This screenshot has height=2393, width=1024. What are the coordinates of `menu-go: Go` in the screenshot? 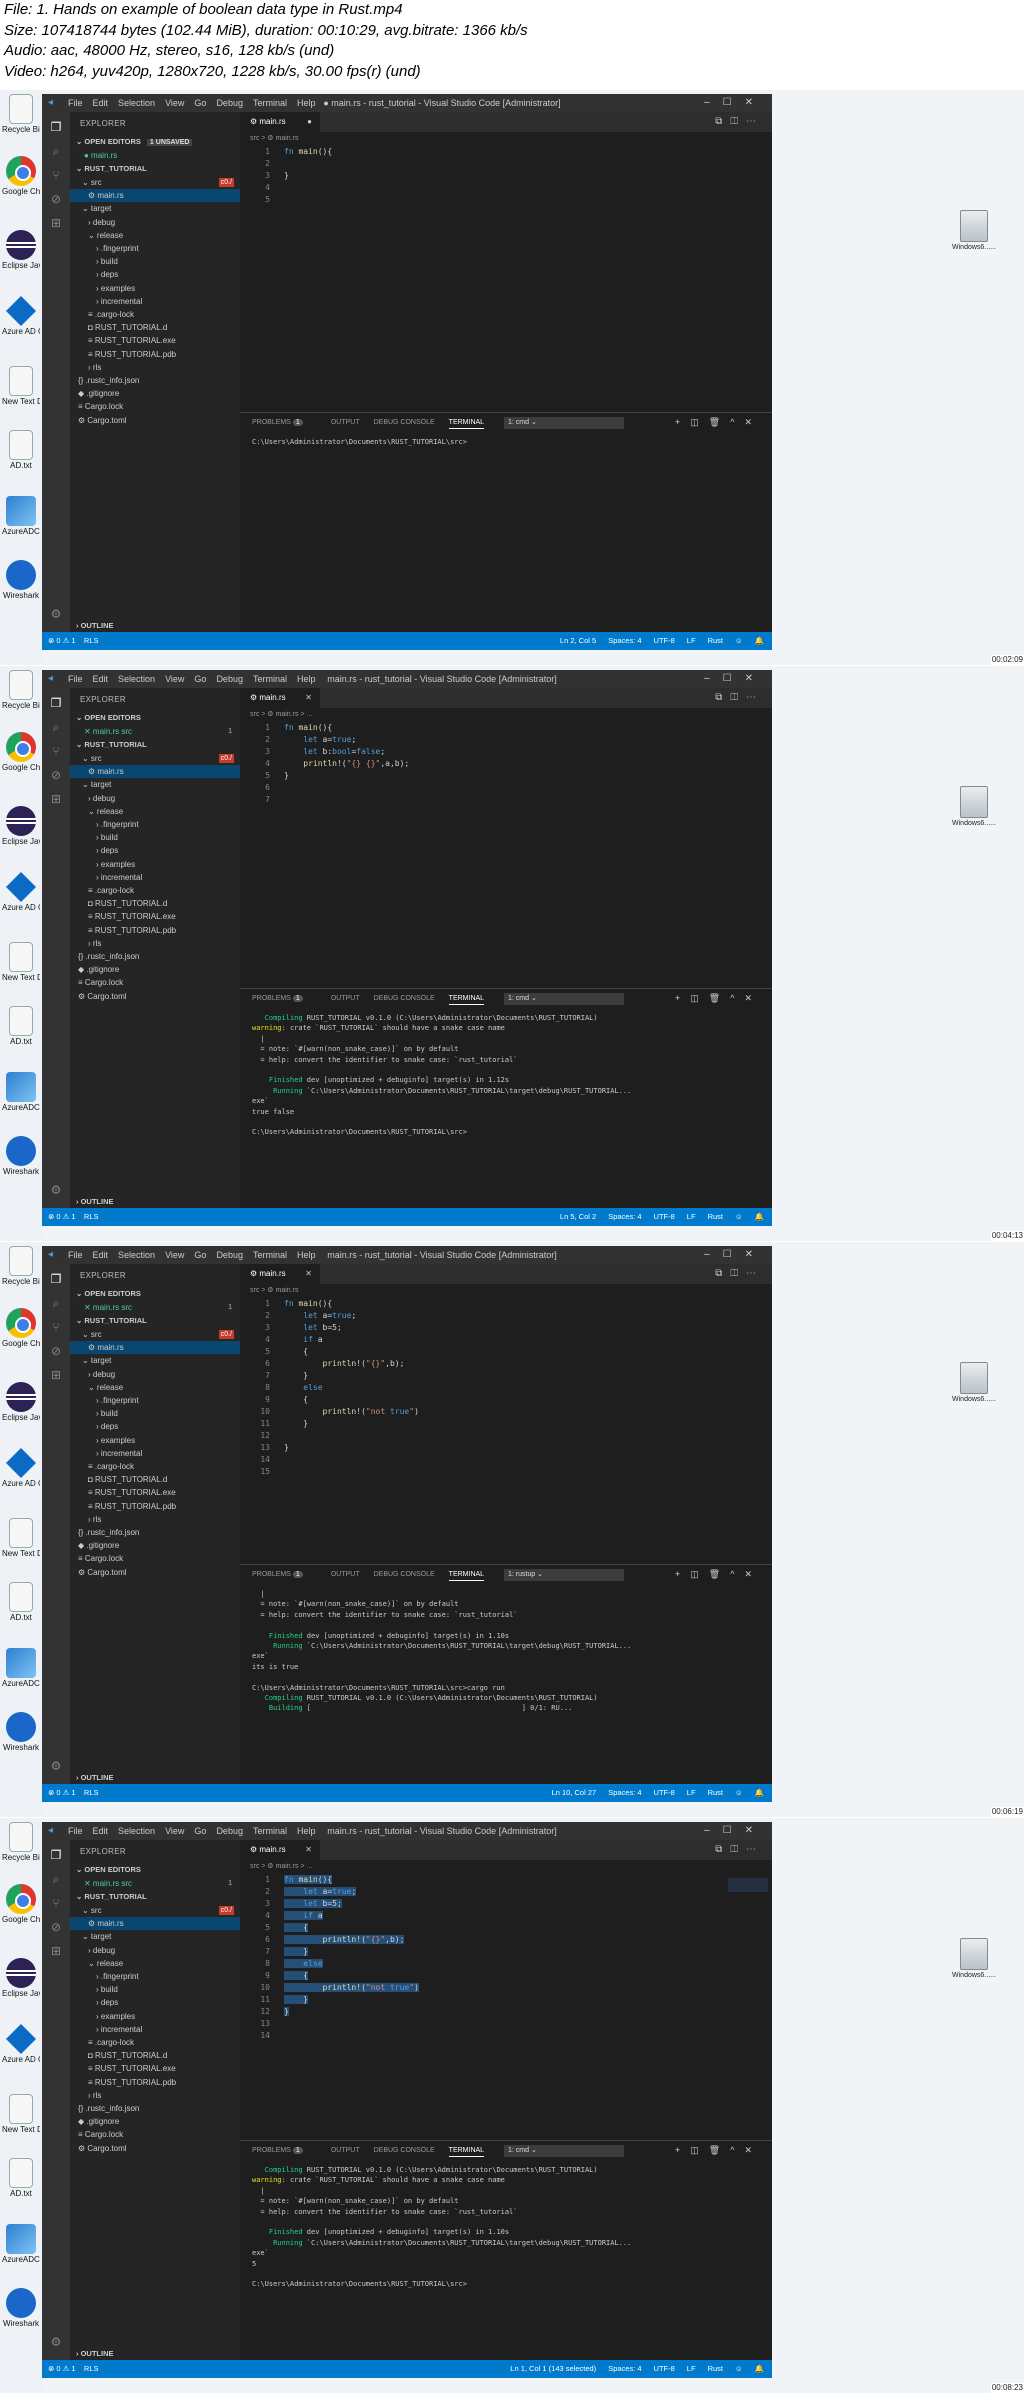 It's located at (200, 103).